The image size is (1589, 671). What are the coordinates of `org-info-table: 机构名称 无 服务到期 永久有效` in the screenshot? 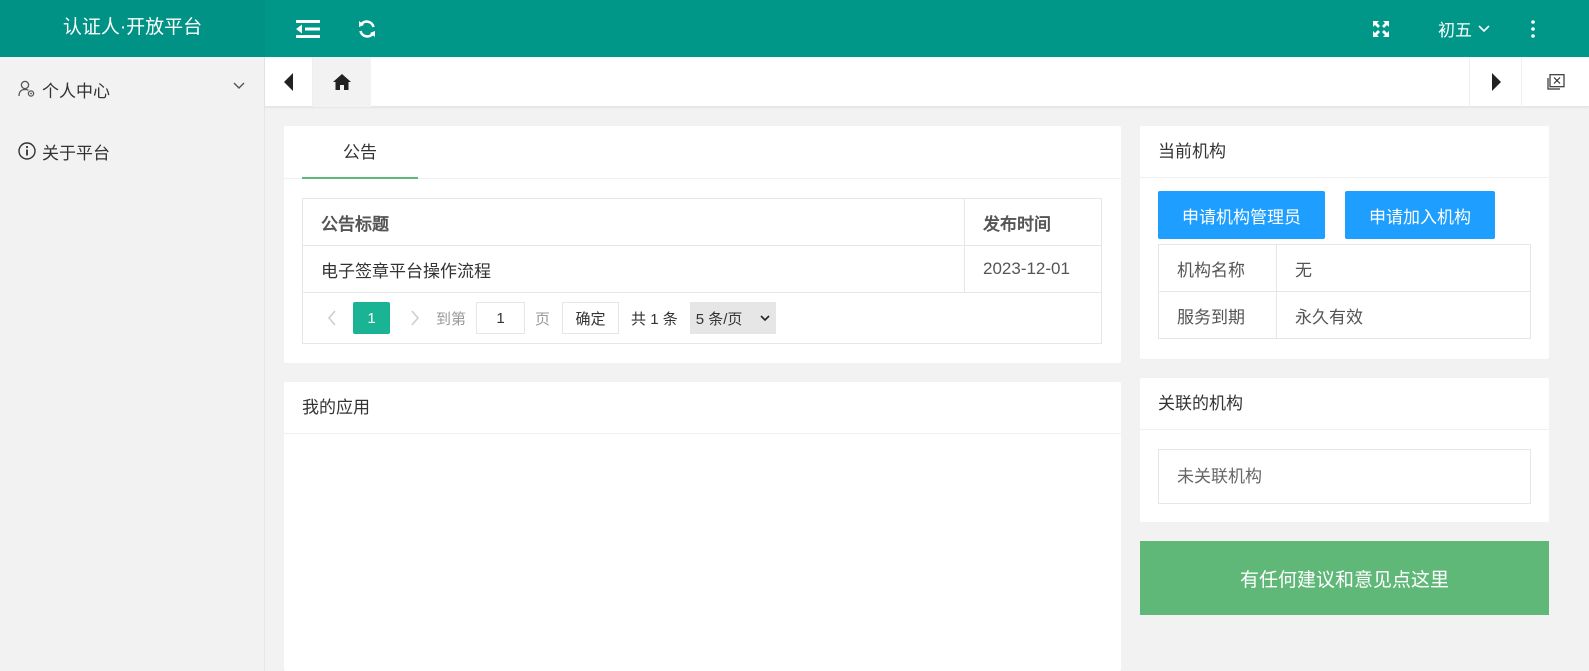 It's located at (1344, 291).